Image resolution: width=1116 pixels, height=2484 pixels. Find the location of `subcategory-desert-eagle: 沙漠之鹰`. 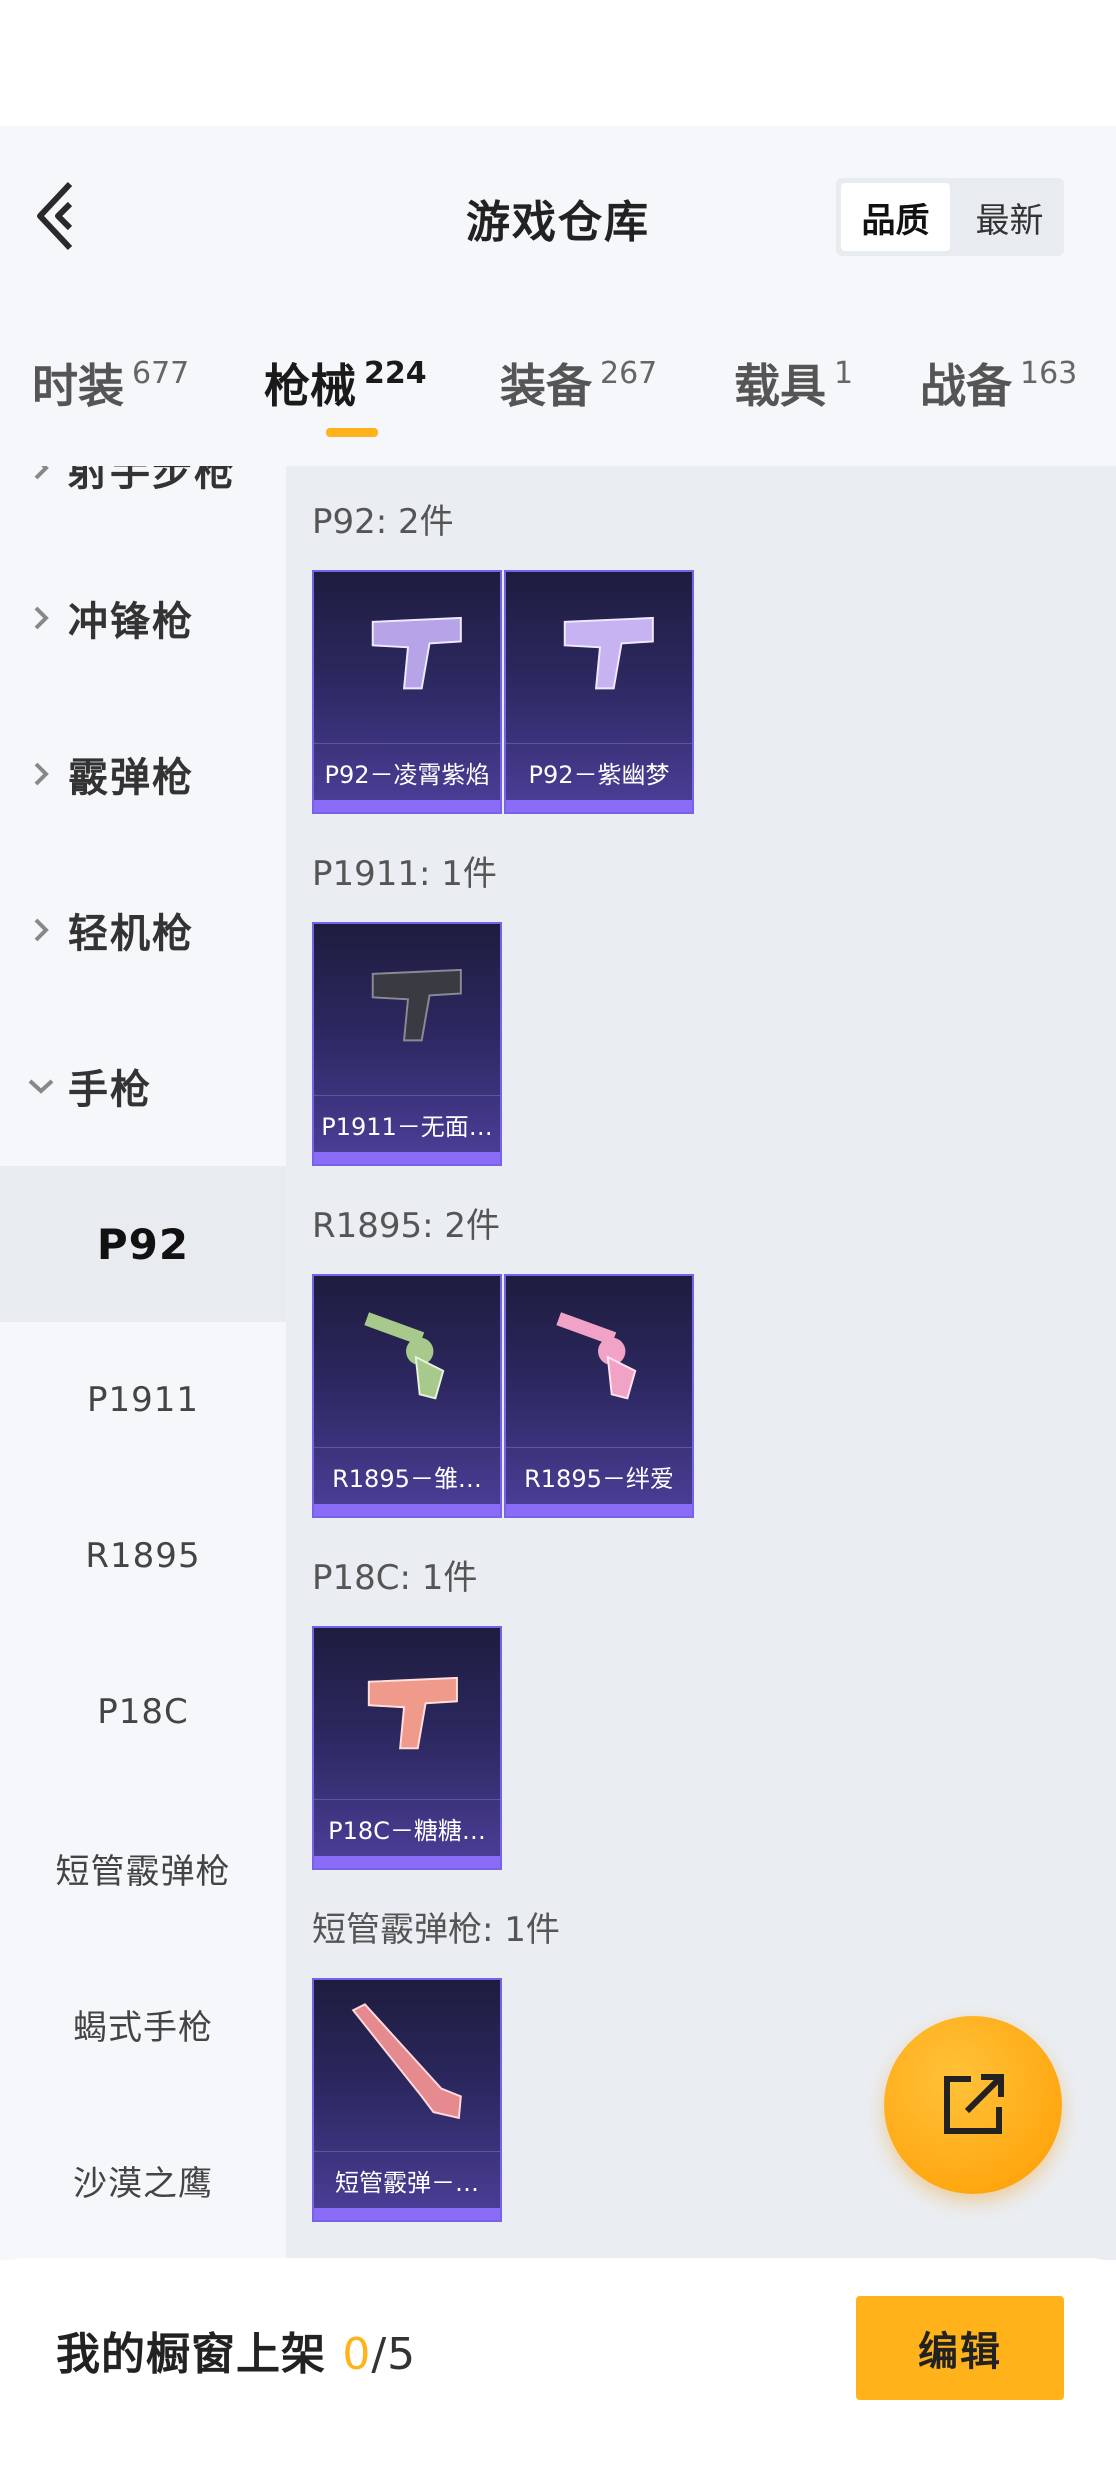

subcategory-desert-eagle: 沙漠之鹰 is located at coordinates (143, 2180).